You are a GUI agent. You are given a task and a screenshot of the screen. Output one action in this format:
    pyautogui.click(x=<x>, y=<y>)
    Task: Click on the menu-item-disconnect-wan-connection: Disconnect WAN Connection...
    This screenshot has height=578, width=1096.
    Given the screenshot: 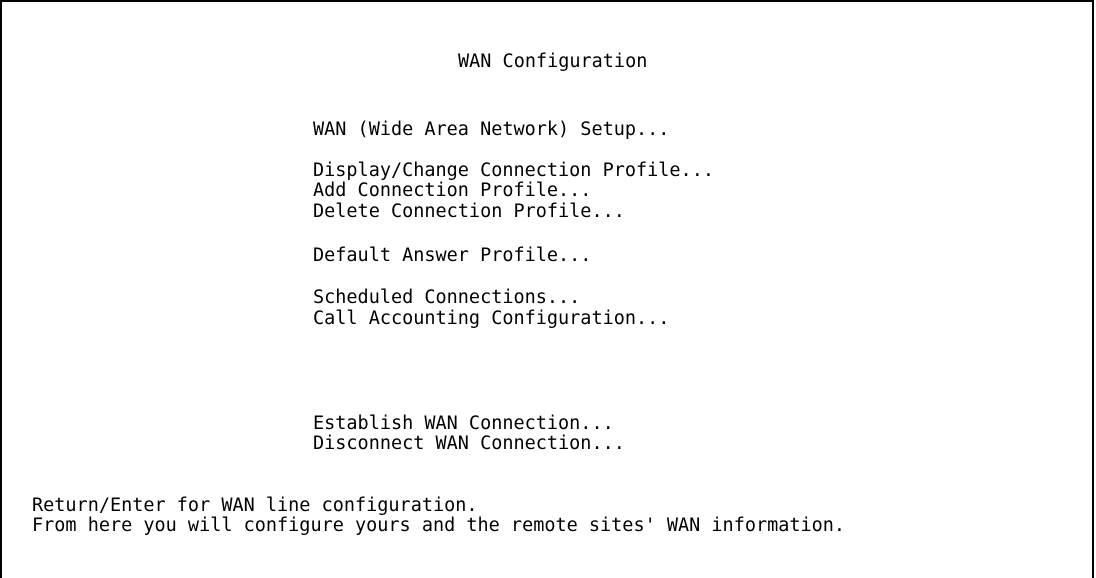 What is the action you would take?
    pyautogui.click(x=469, y=443)
    